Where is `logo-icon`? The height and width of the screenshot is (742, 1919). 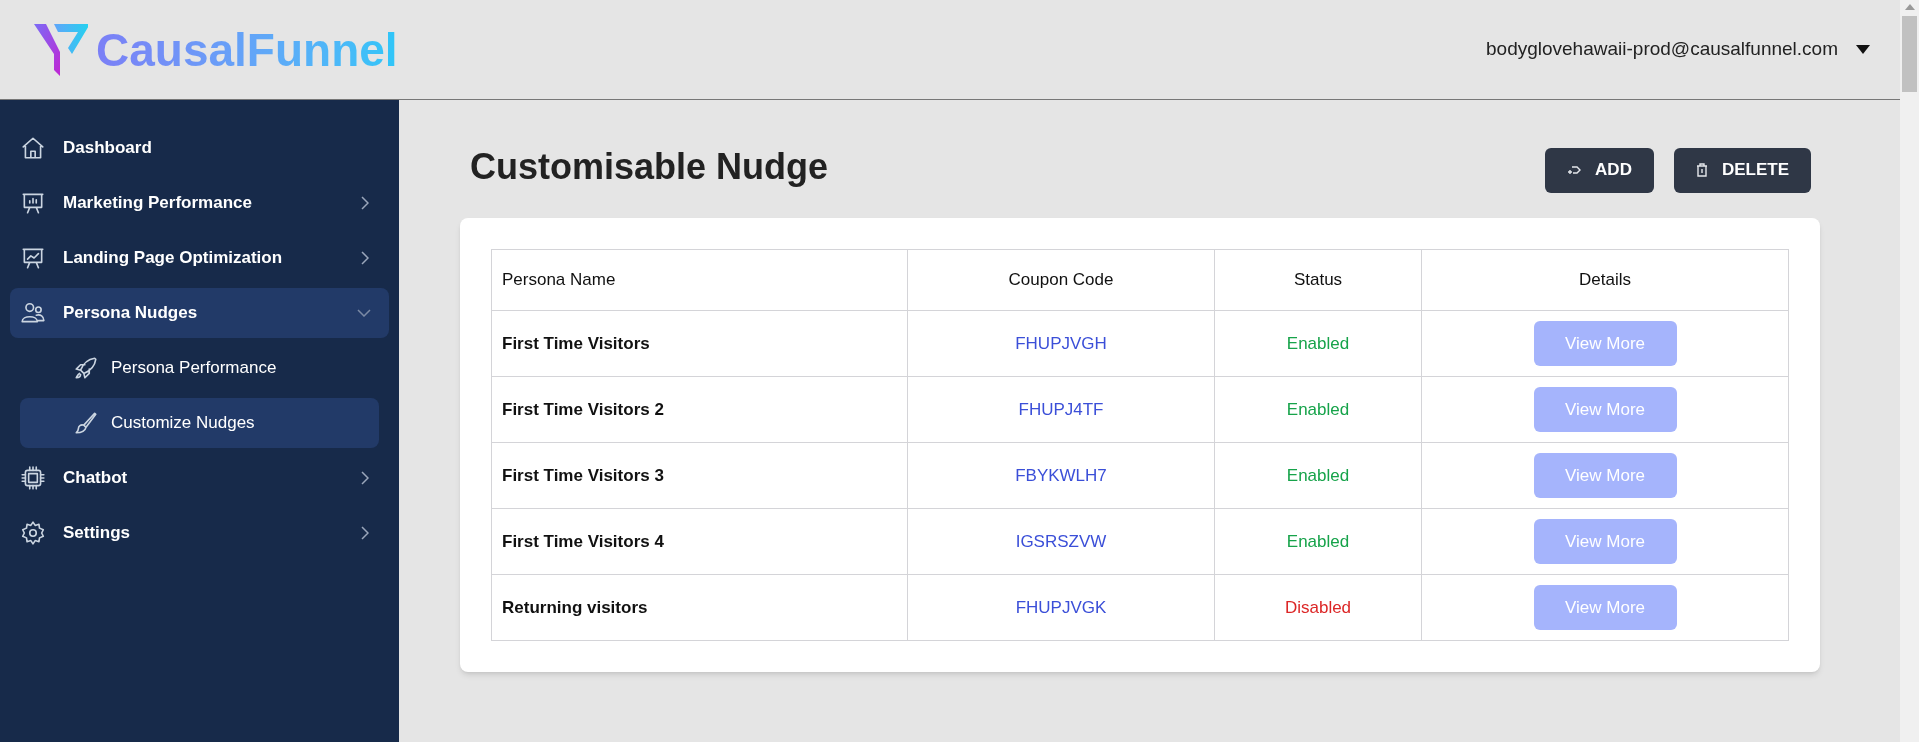
logo-icon is located at coordinates (60, 49).